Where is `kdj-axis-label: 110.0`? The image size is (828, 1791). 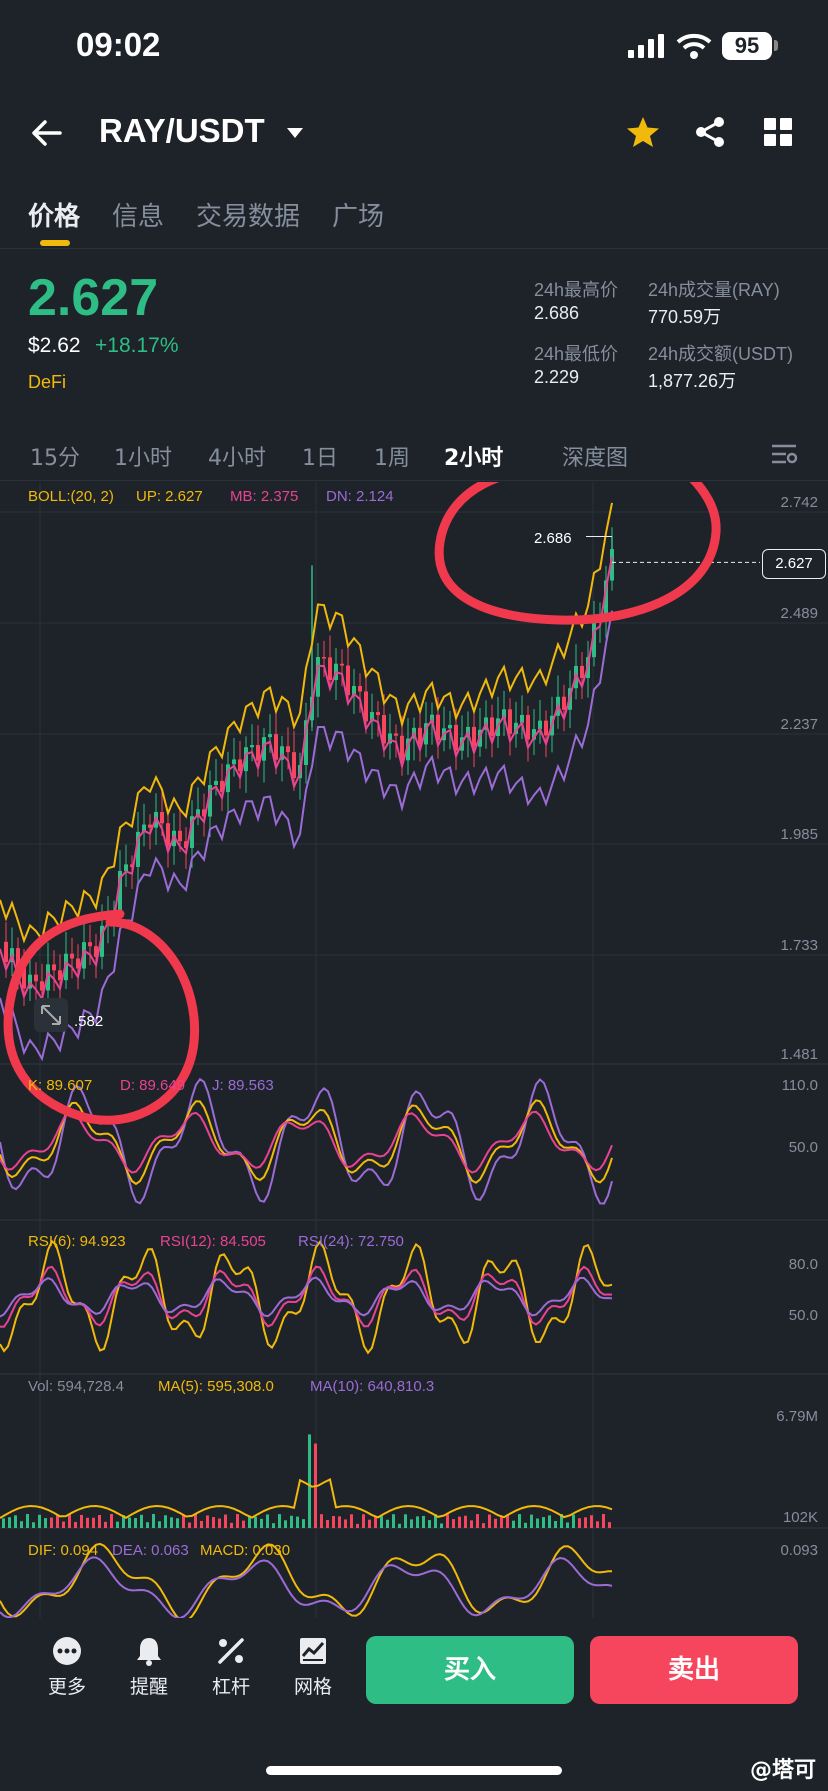
kdj-axis-label: 110.0 is located at coordinates (799, 1085).